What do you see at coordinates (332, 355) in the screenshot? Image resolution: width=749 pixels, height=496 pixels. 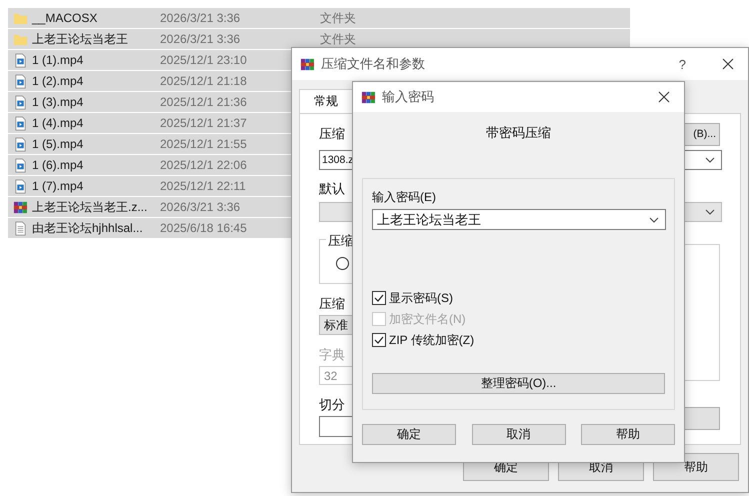 I see `field-label: 字典` at bounding box center [332, 355].